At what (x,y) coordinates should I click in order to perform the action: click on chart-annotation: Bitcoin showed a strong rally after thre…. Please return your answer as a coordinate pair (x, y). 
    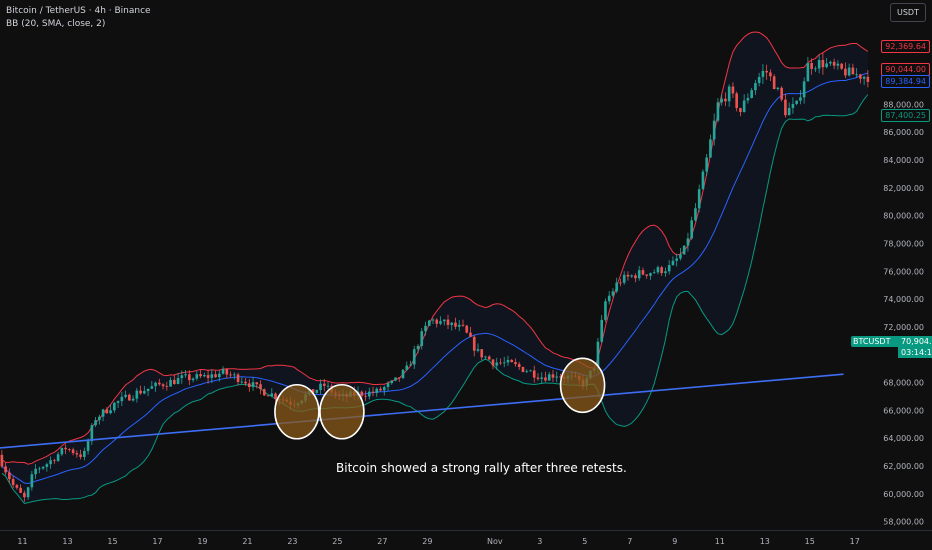
    Looking at the image, I should click on (481, 468).